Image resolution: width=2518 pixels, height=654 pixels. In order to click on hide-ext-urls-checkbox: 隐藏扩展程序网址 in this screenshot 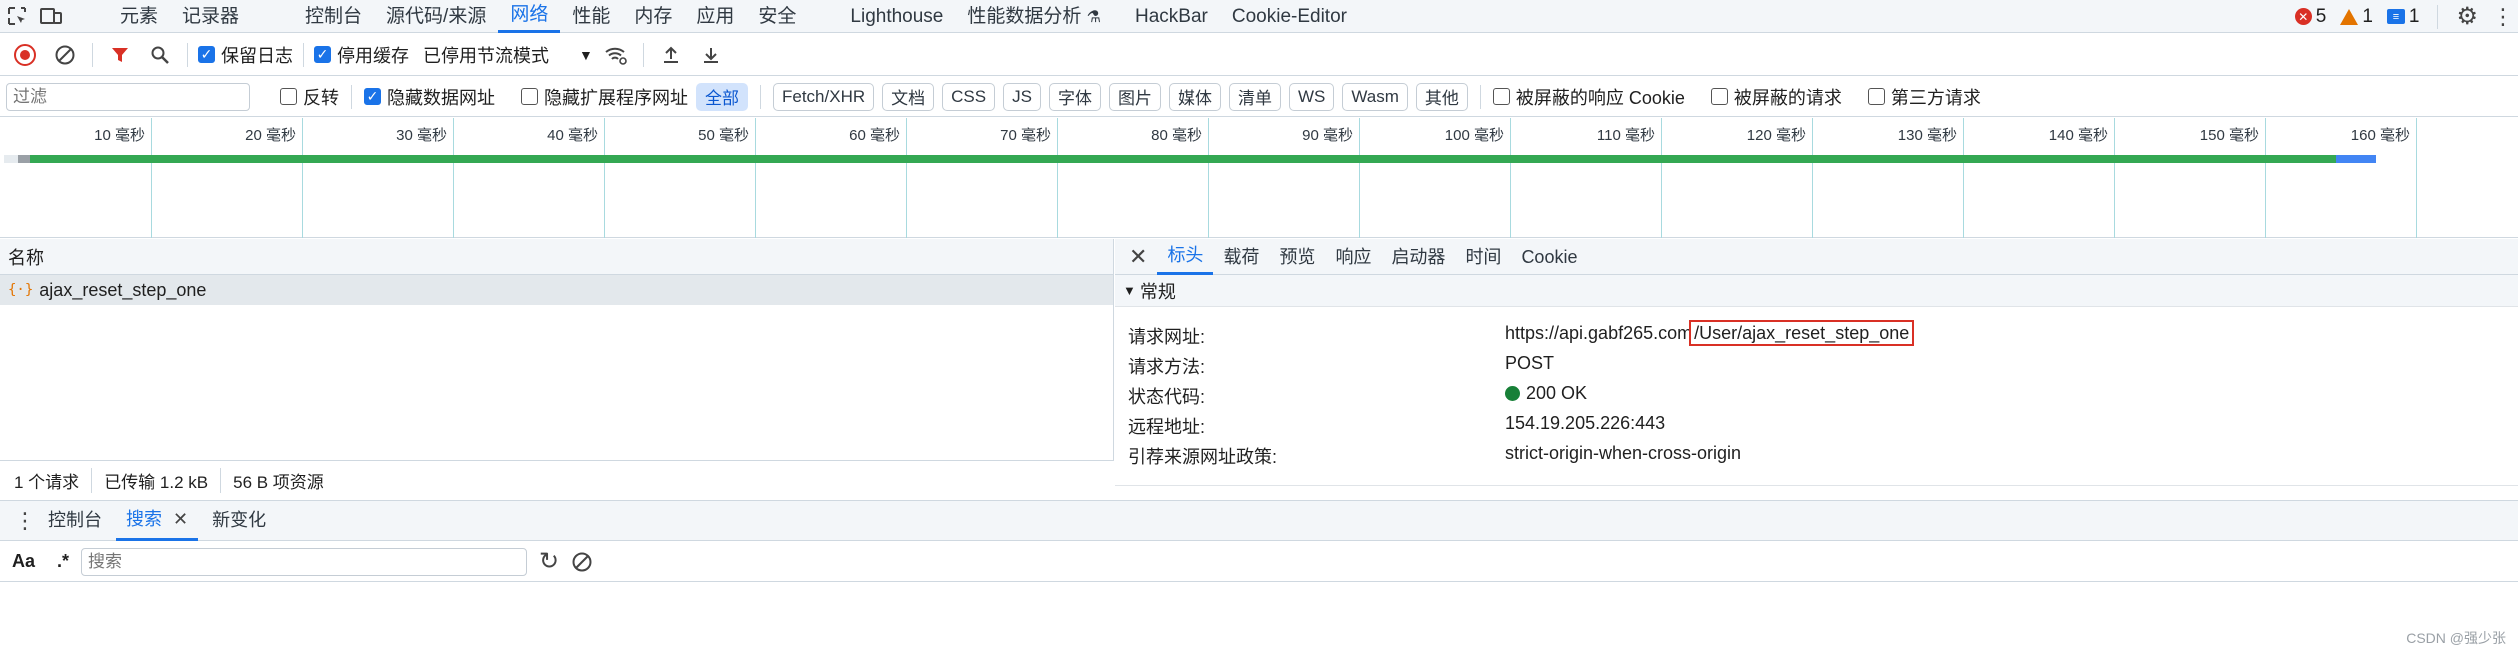, I will do `click(604, 97)`.